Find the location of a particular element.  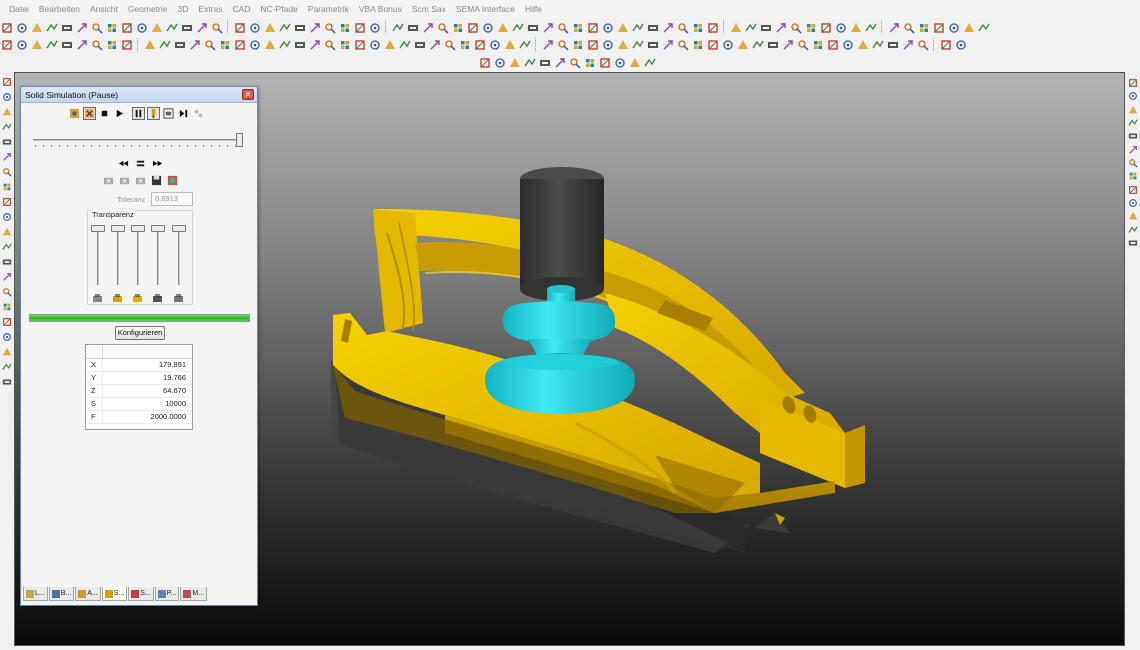

configure-button: Konfigurieren is located at coordinates (140, 333).